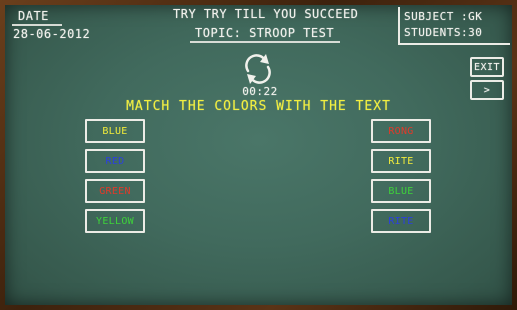  I want to click on right-word-card: RONG, so click(401, 131).